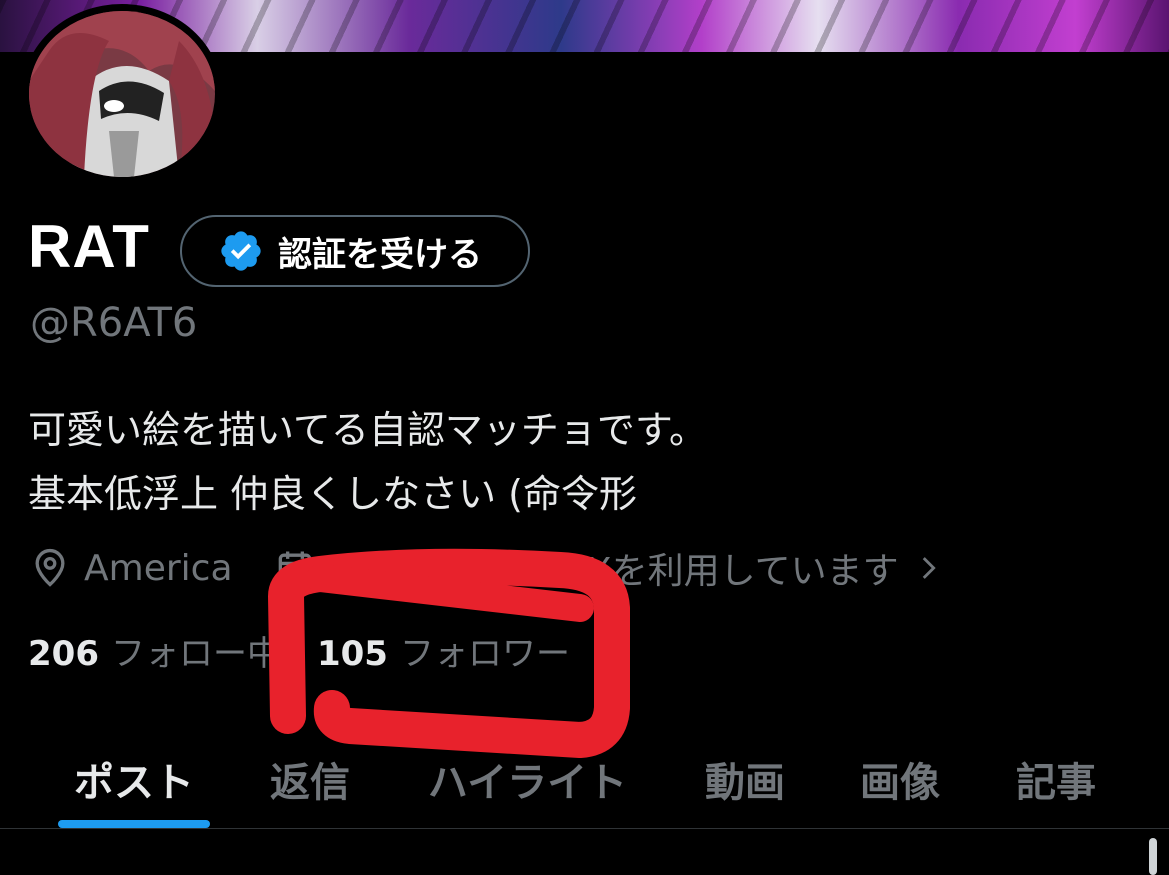  I want to click on join-date: 2025年5月からXを利用しています, so click(609, 568).